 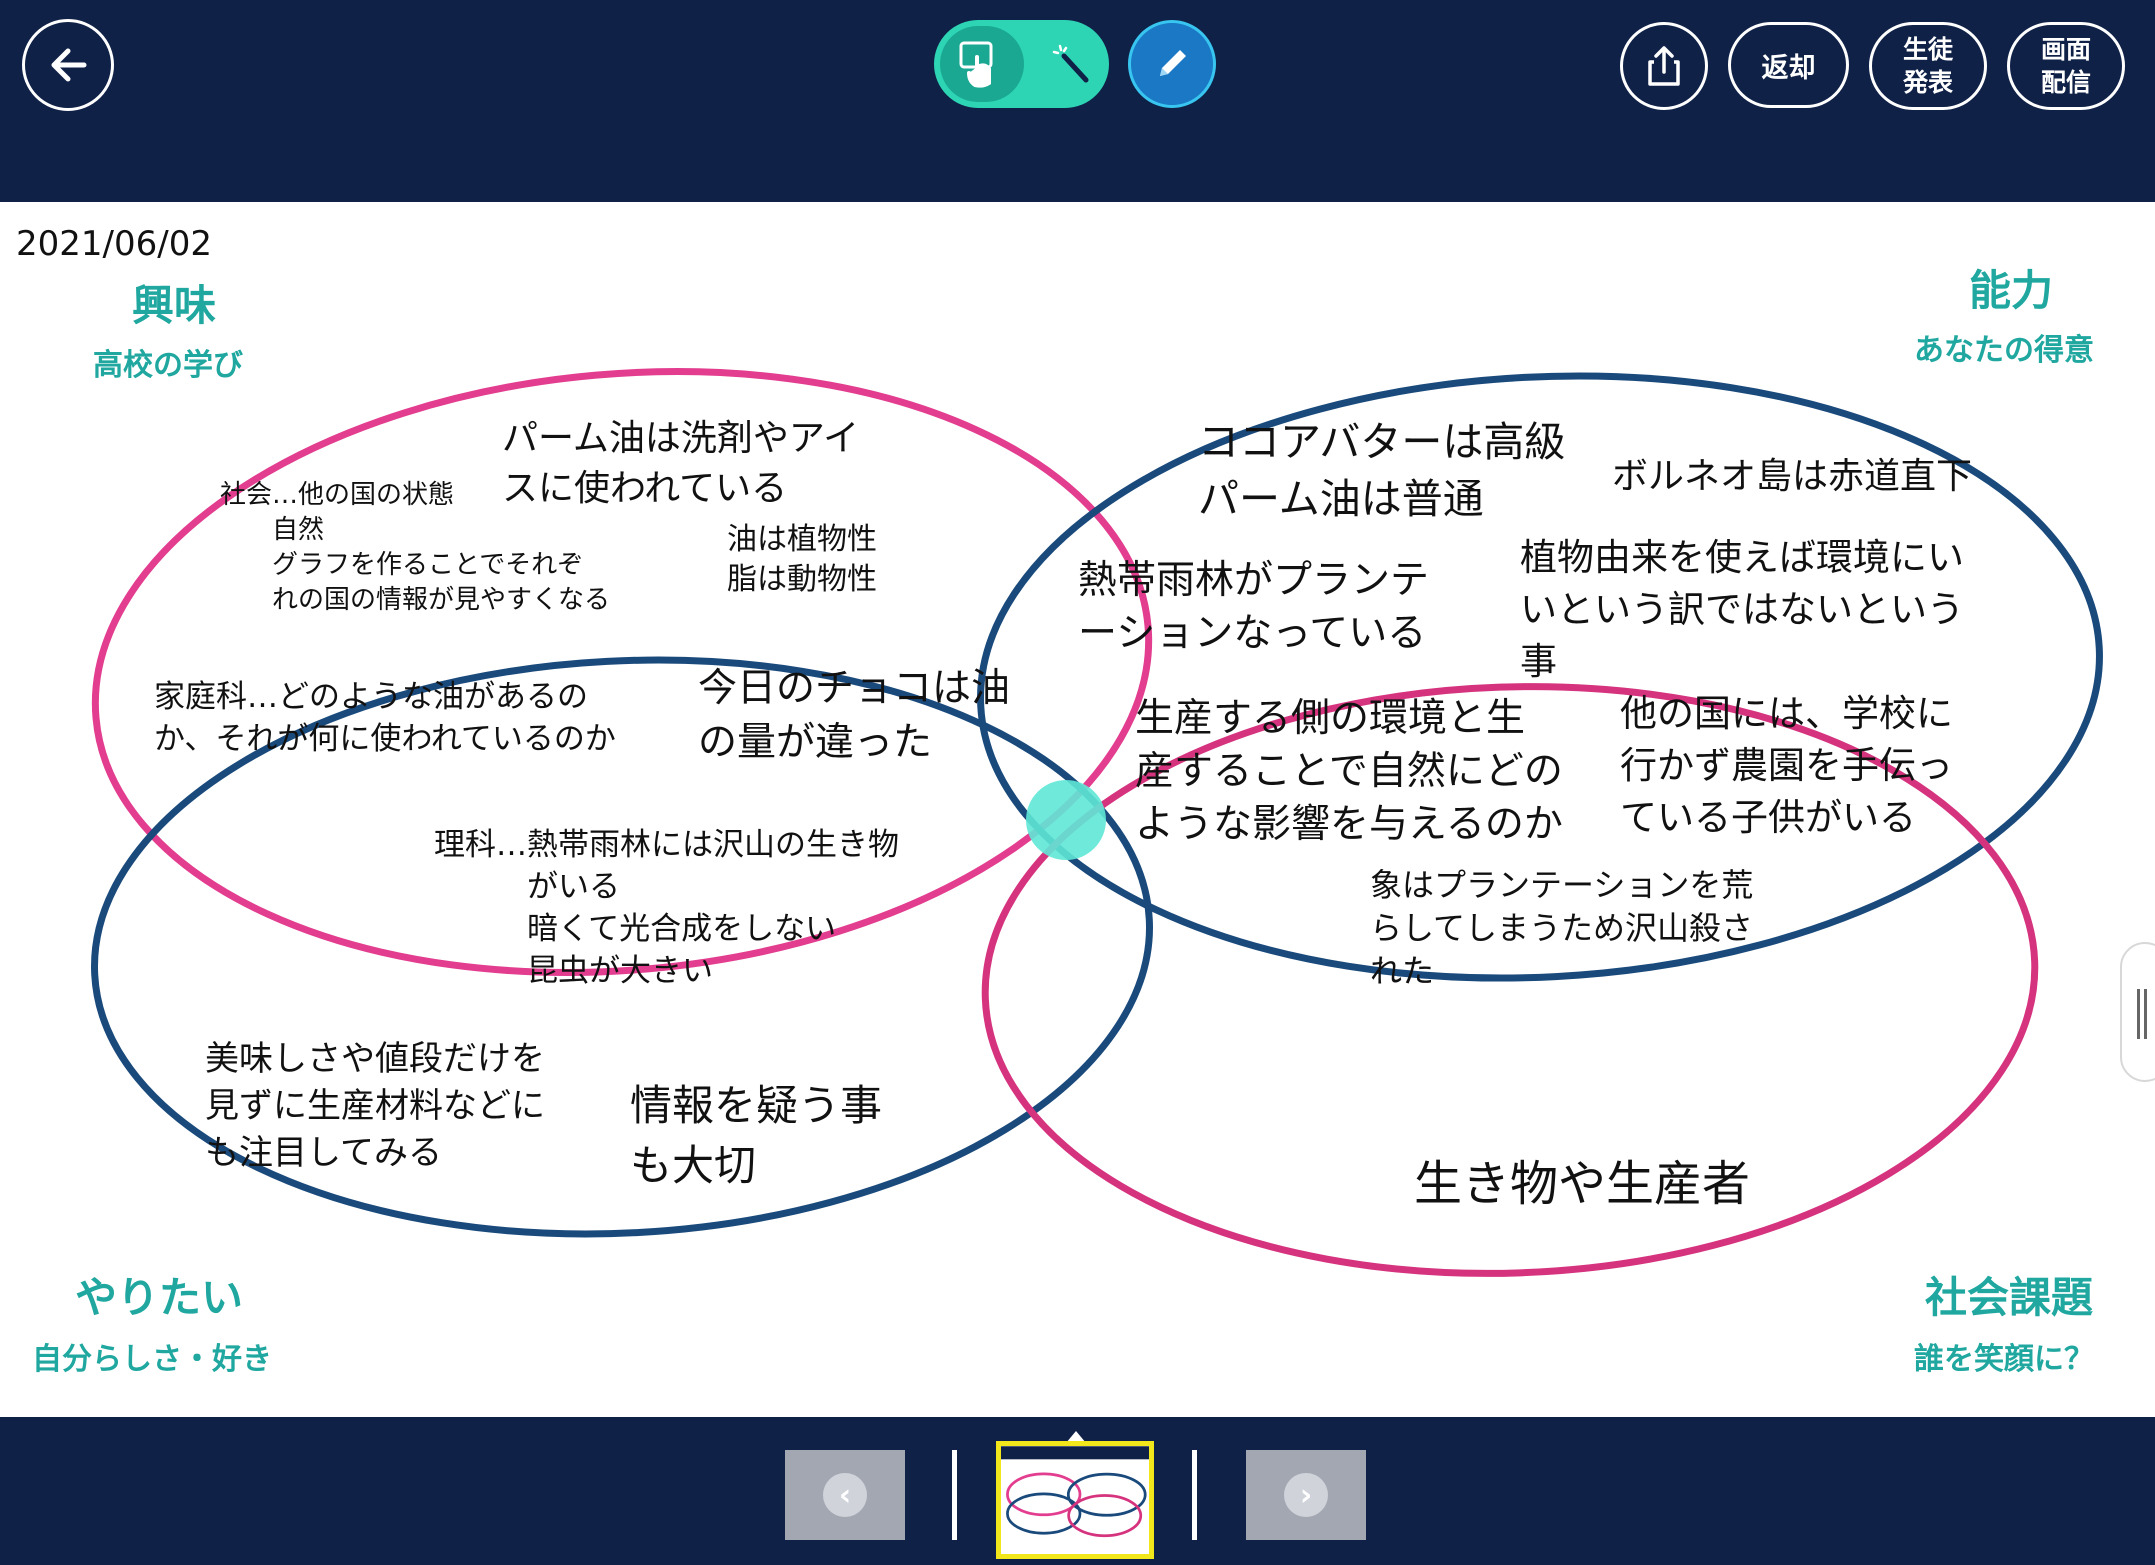 What do you see at coordinates (756, 1135) in the screenshot?
I see `note-doubt-info: 情報を疑う事 も大切` at bounding box center [756, 1135].